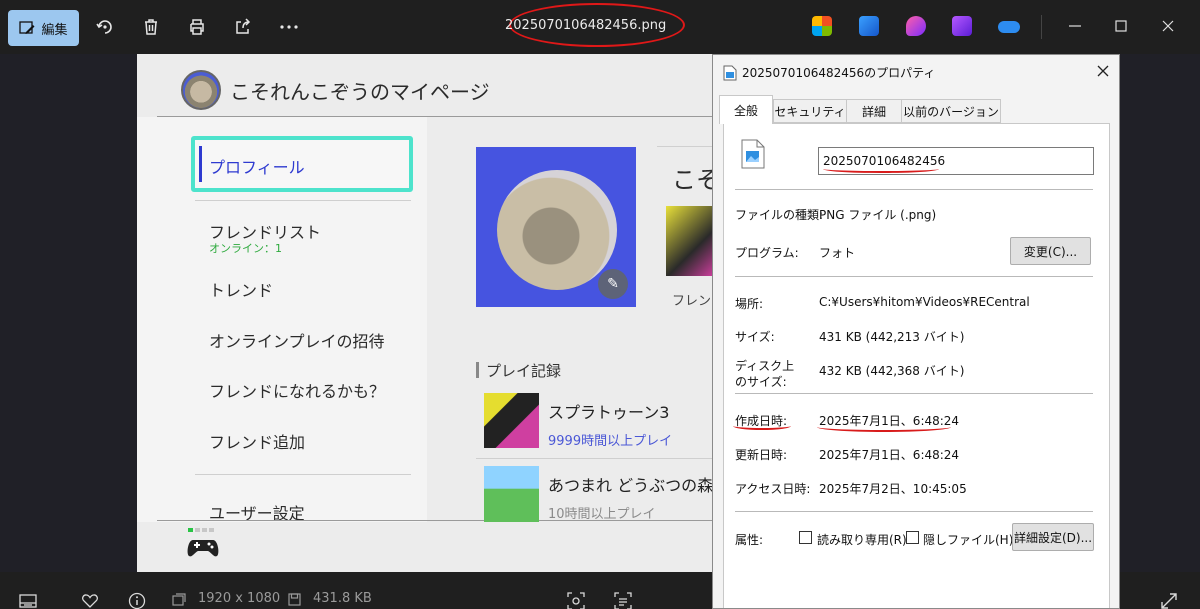 This screenshot has width=1200, height=609. What do you see at coordinates (837, 253) in the screenshot?
I see `program-value: フォト` at bounding box center [837, 253].